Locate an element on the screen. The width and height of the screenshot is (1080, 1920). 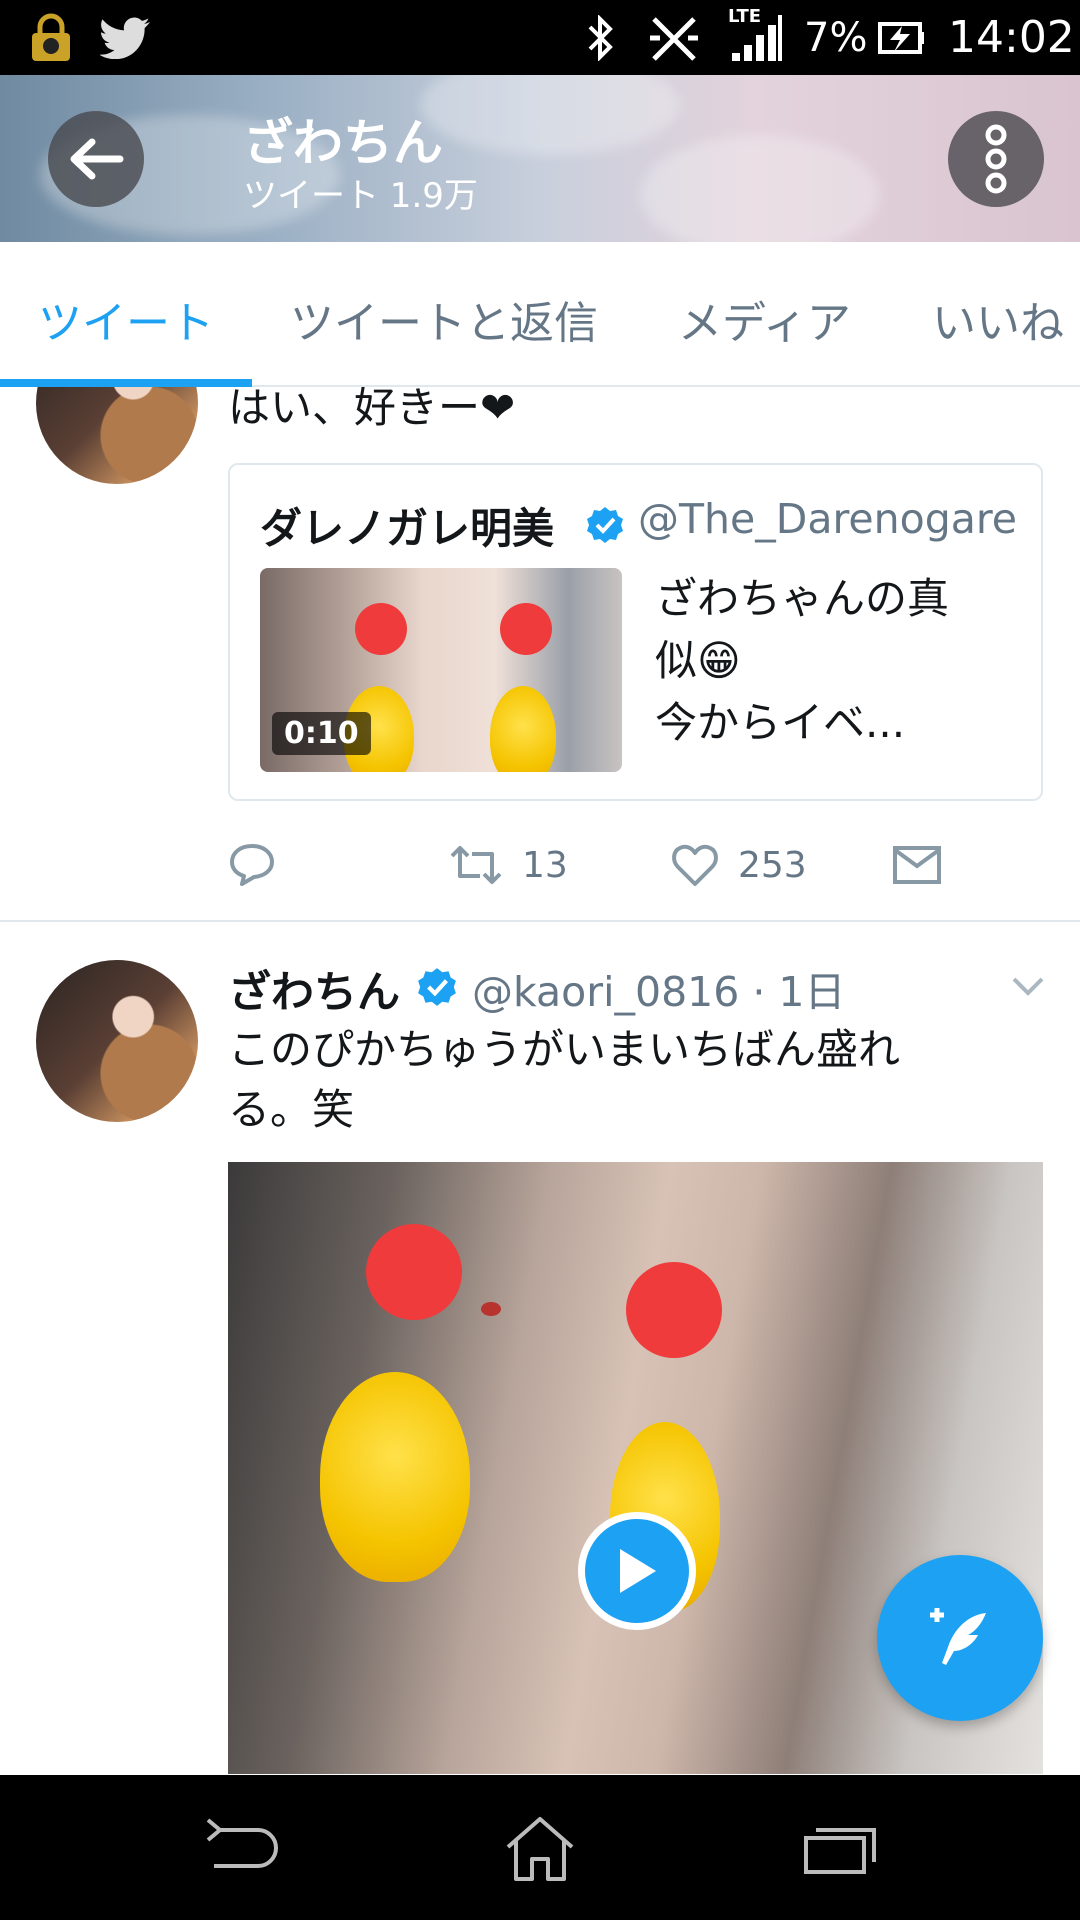
avatar is located at coordinates (117, 1041).